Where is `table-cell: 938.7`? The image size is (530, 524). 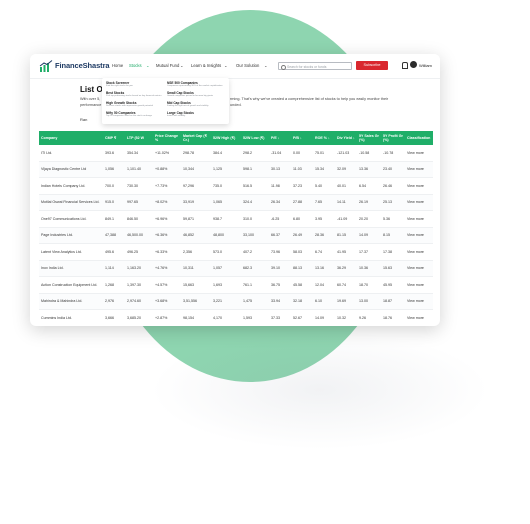
table-cell: 938.7 is located at coordinates (226, 219).